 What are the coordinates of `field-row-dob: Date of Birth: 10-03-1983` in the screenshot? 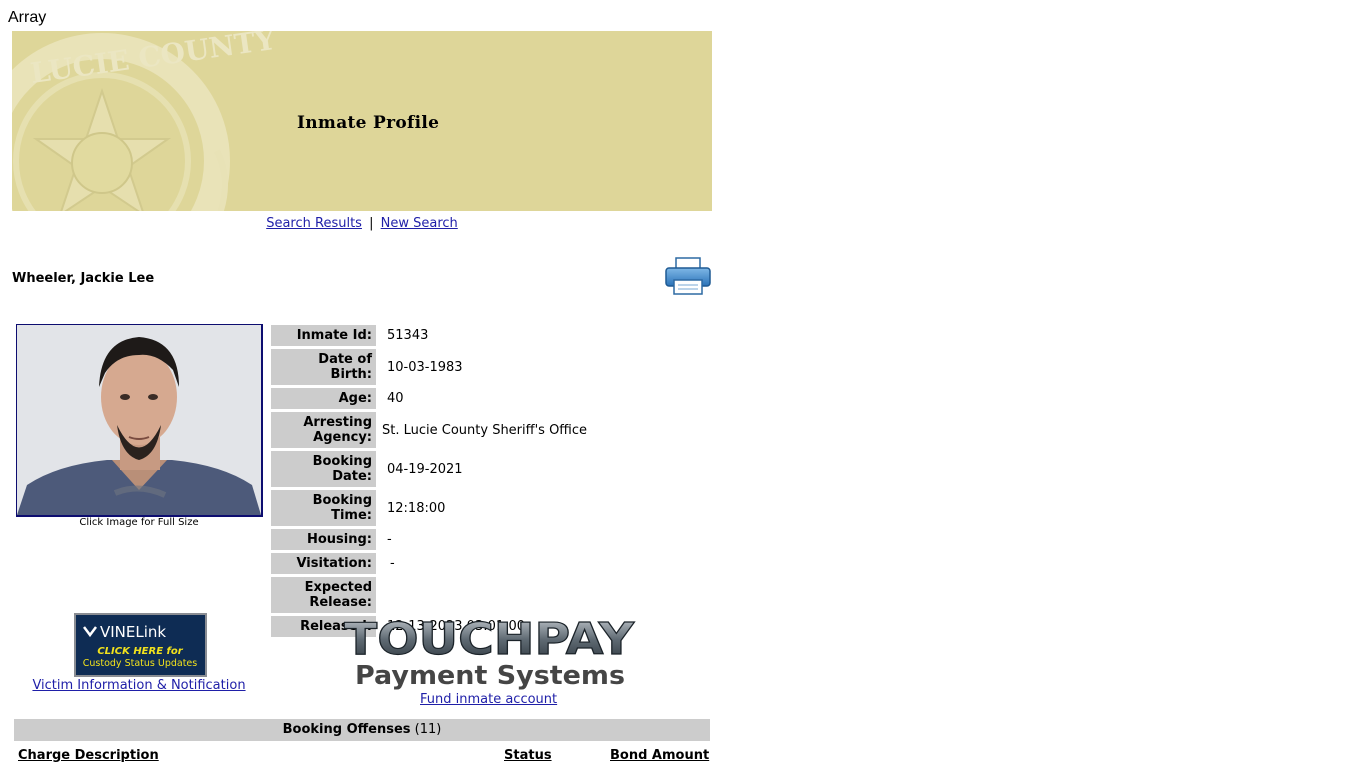 It's located at (429, 367).